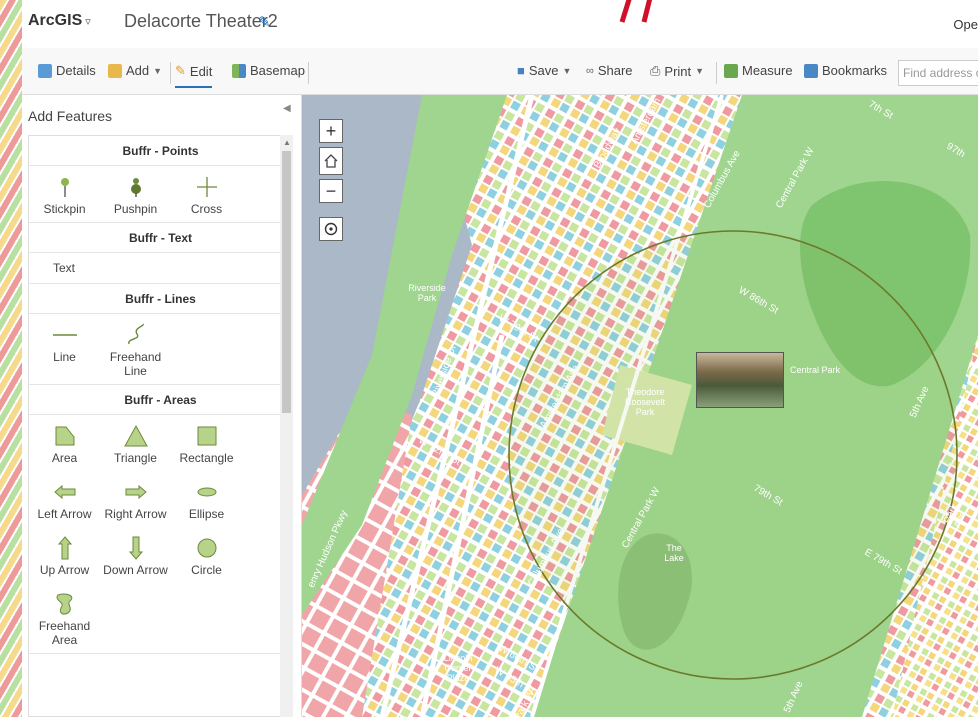 The image size is (978, 717). I want to click on label-riverside-park: Riverside Park, so click(427, 293).